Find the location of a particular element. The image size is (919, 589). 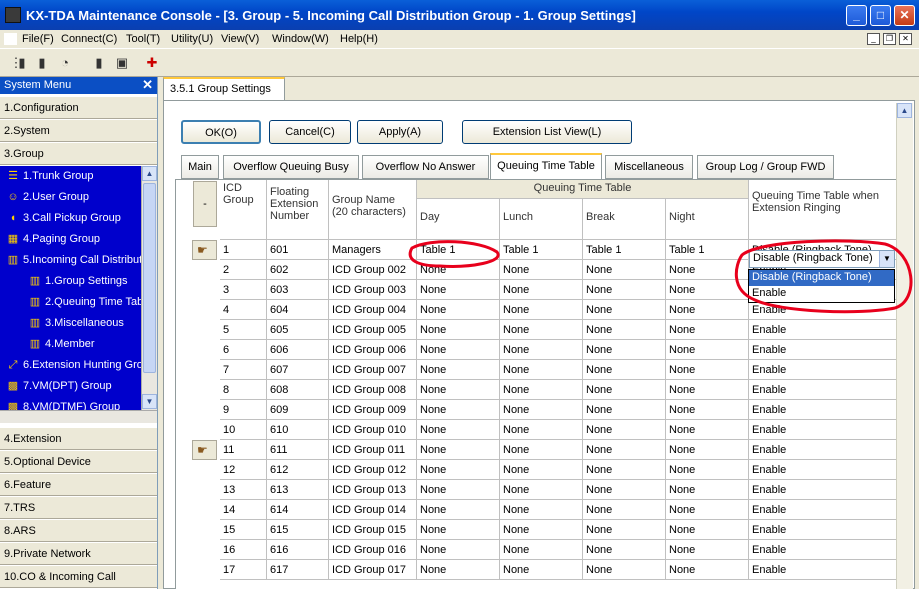

menu-help: Help(H) is located at coordinates (359, 39).